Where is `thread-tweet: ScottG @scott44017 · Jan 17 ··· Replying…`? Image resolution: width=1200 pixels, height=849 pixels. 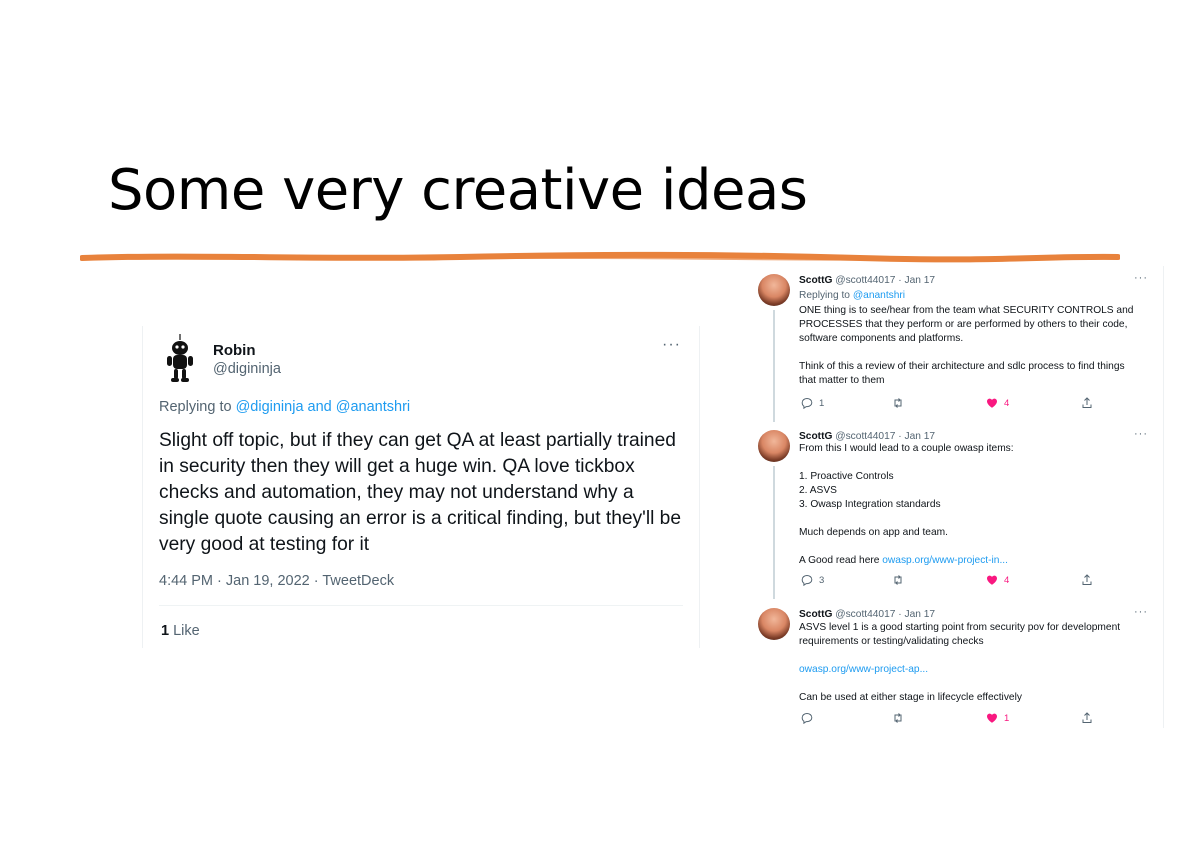 thread-tweet: ScottG @scott44017 · Jan 17 ··· Replying… is located at coordinates (958, 344).